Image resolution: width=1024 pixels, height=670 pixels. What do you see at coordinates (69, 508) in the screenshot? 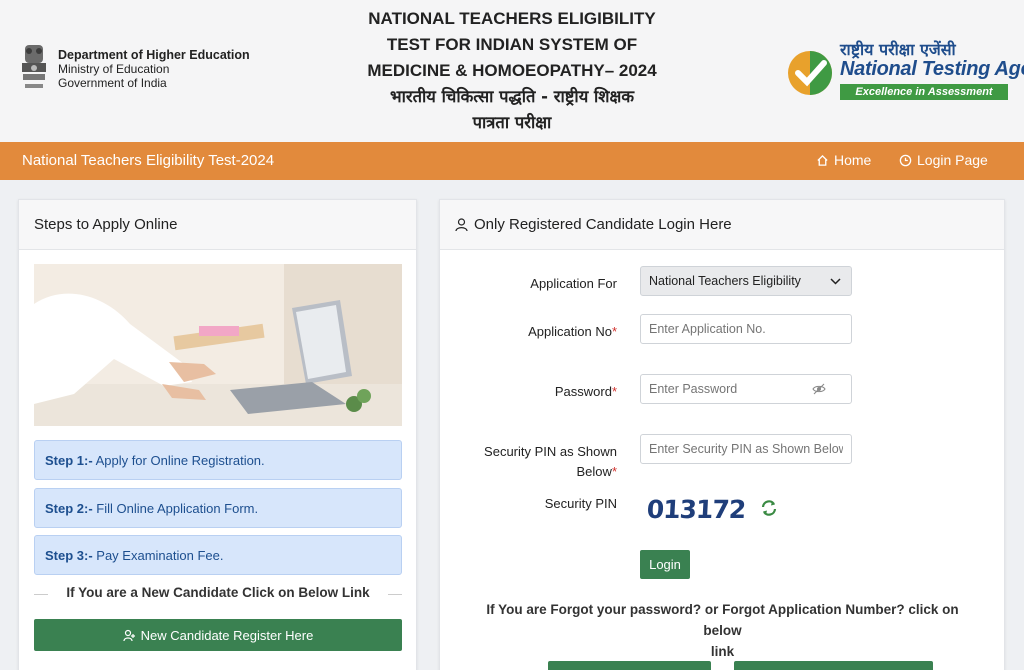
I see `step-2-prefix: Step 2:-` at bounding box center [69, 508].